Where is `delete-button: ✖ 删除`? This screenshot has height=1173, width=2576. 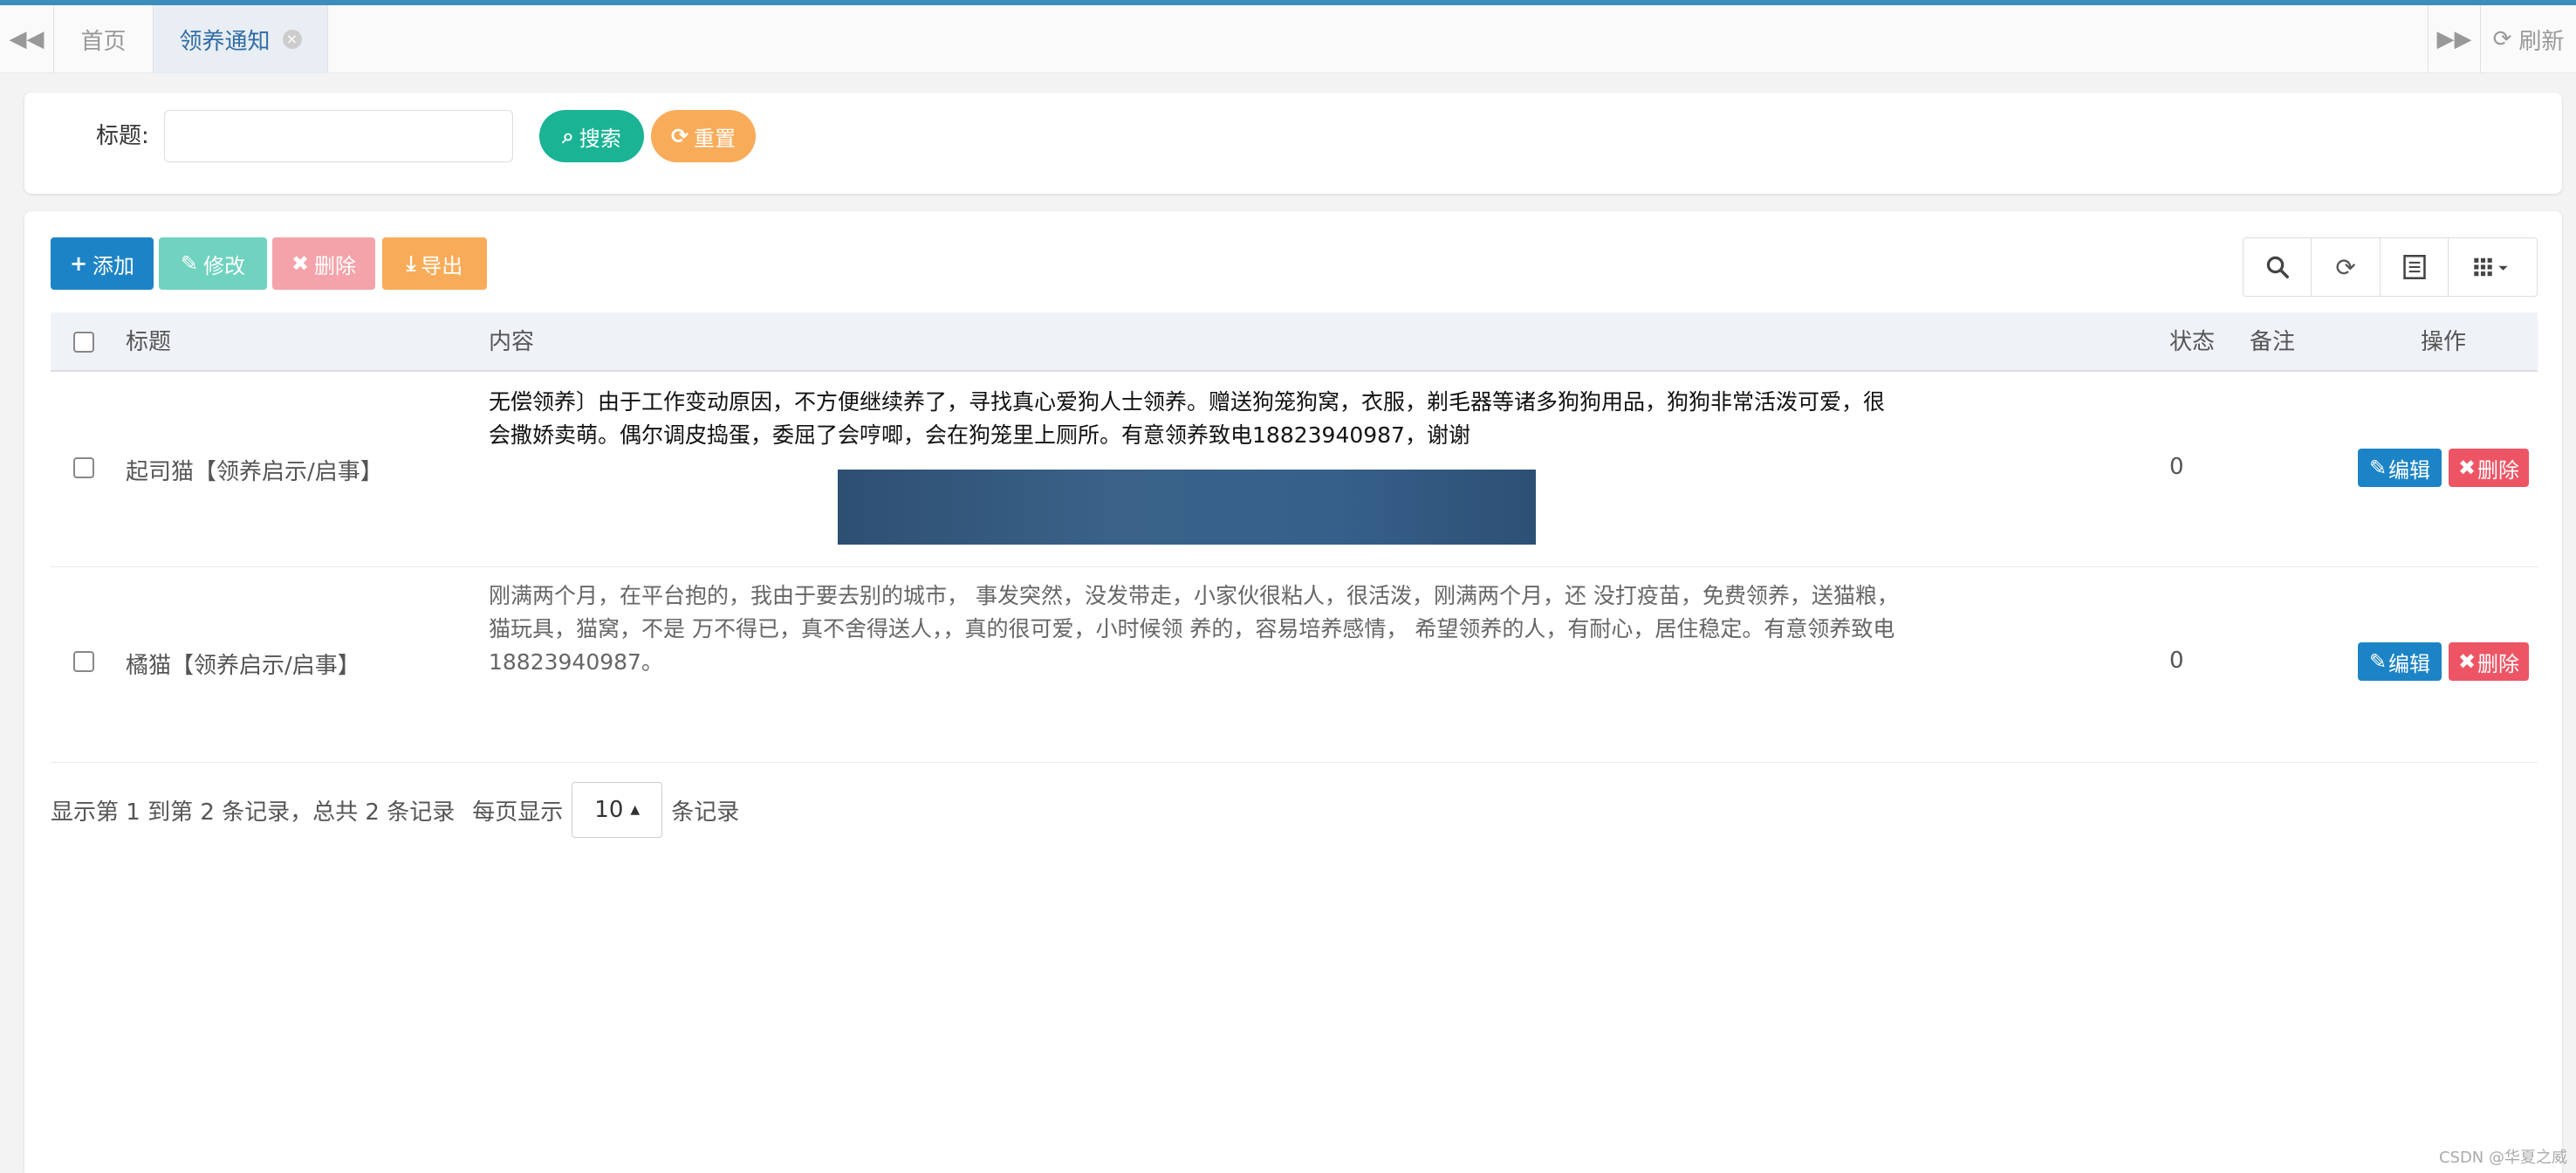 delete-button: ✖ 删除 is located at coordinates (323, 263).